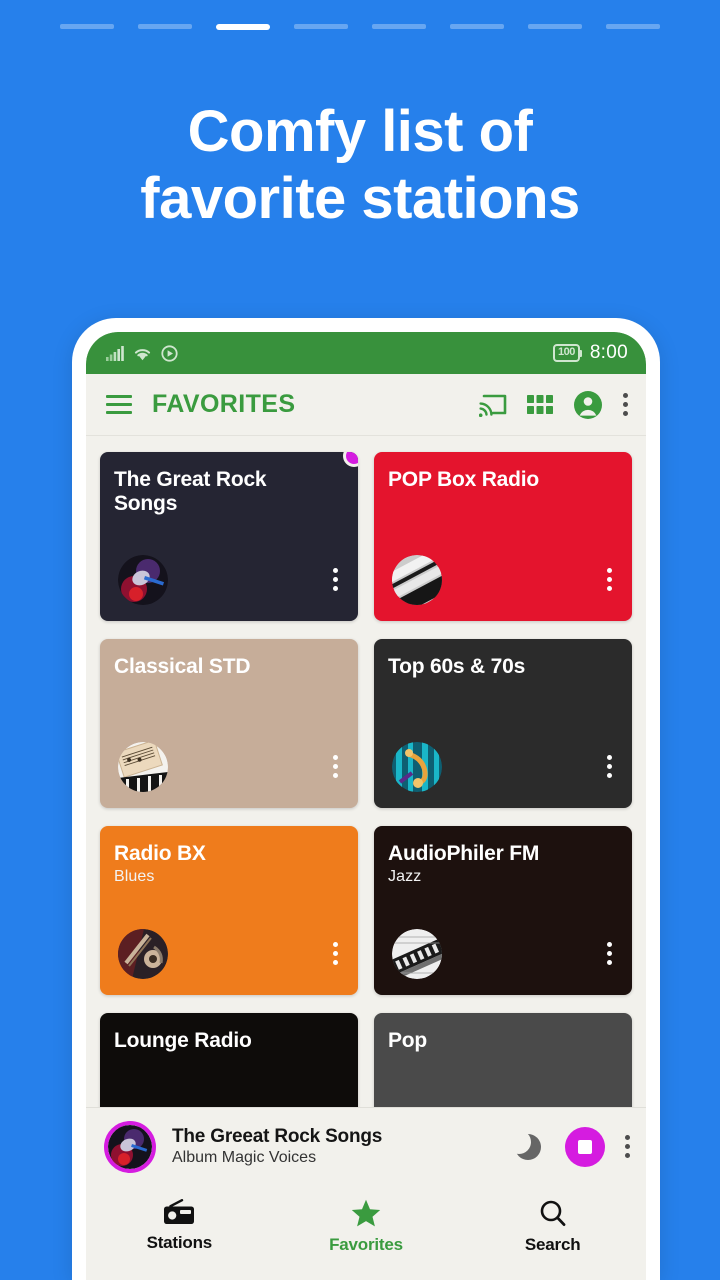 This screenshot has height=1280, width=720. Describe the element at coordinates (119, 404) in the screenshot. I see `hamburger-menu-icon` at that location.